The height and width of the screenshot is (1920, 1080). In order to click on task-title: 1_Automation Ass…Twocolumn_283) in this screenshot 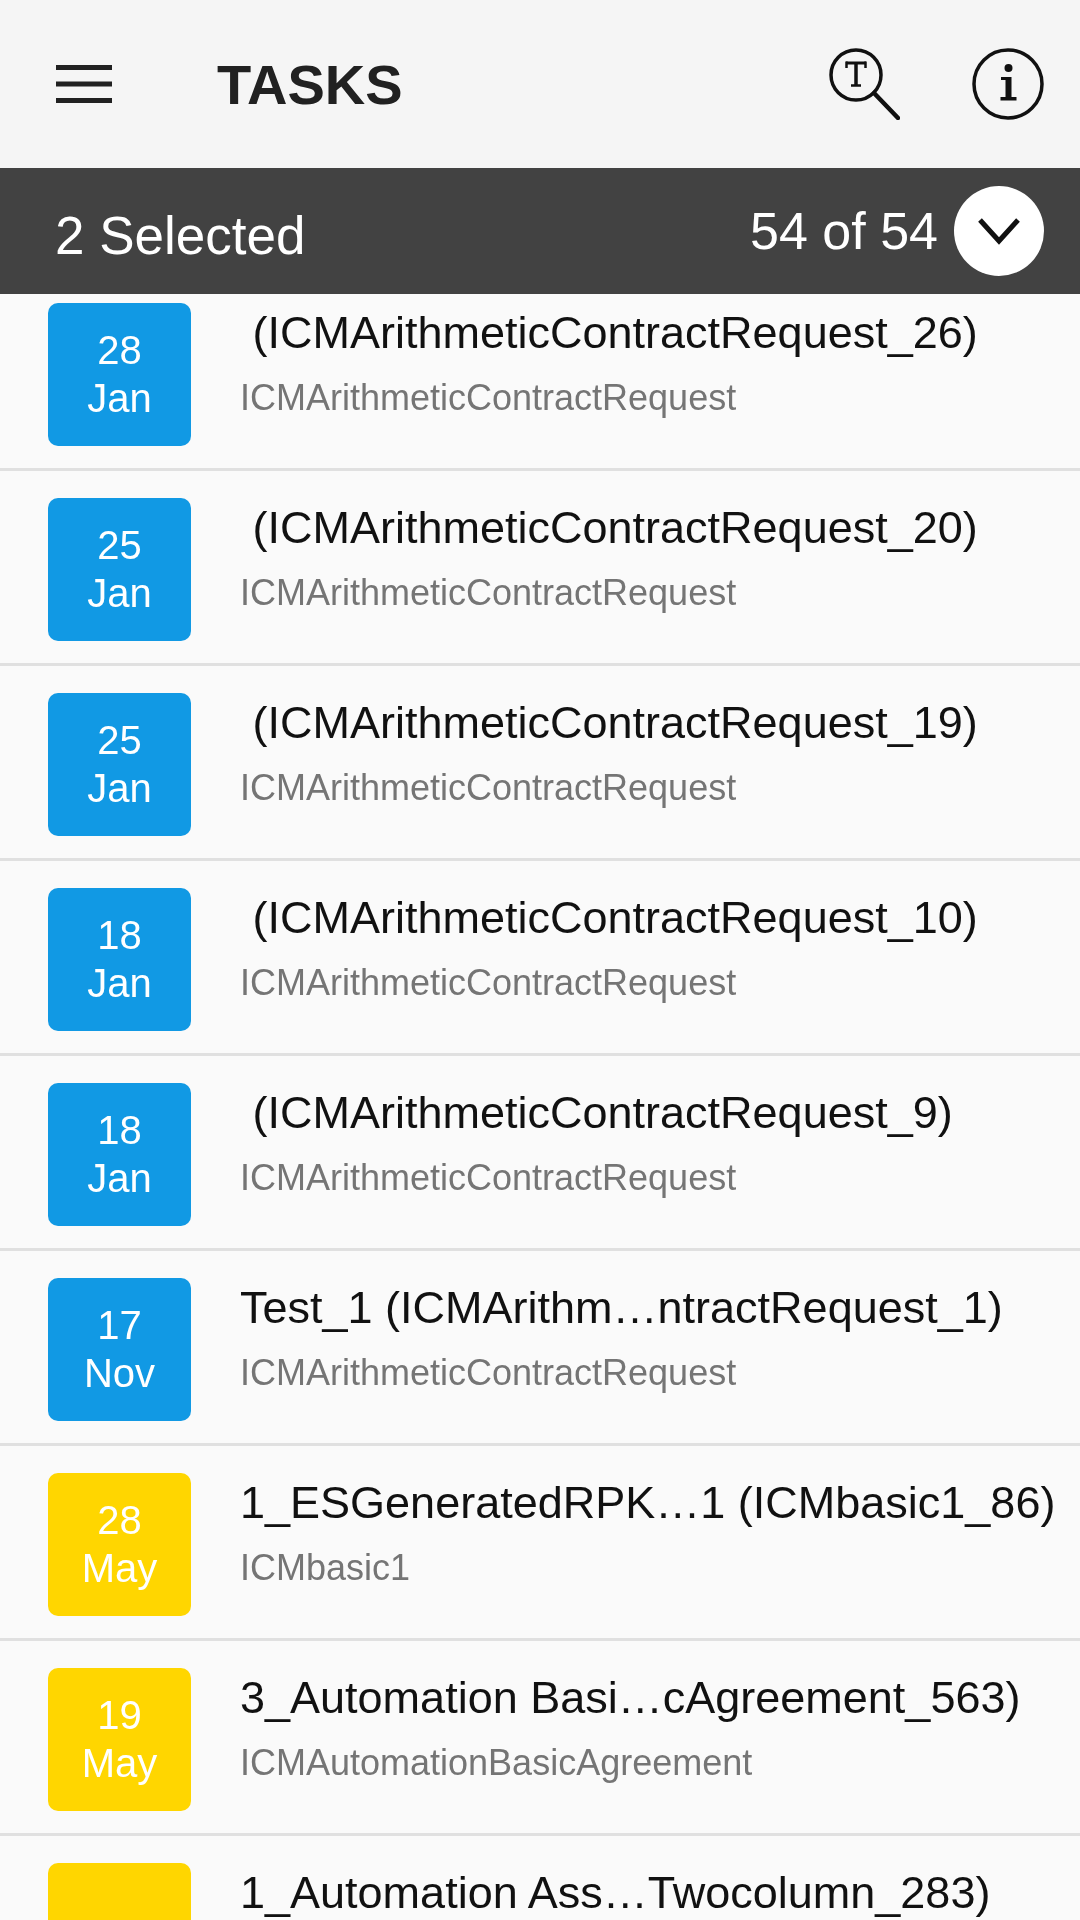, I will do `click(615, 1893)`.